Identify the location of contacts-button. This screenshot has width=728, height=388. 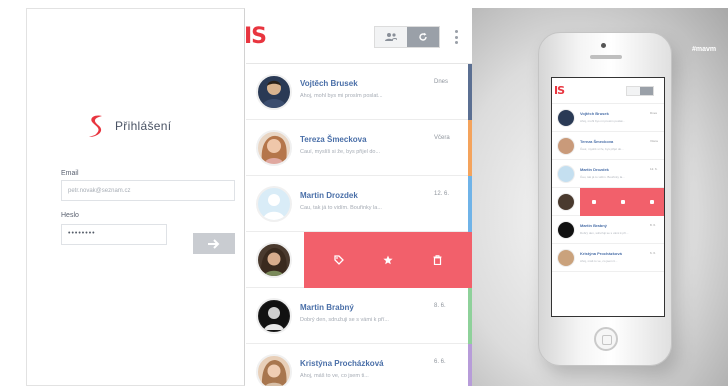
(391, 37).